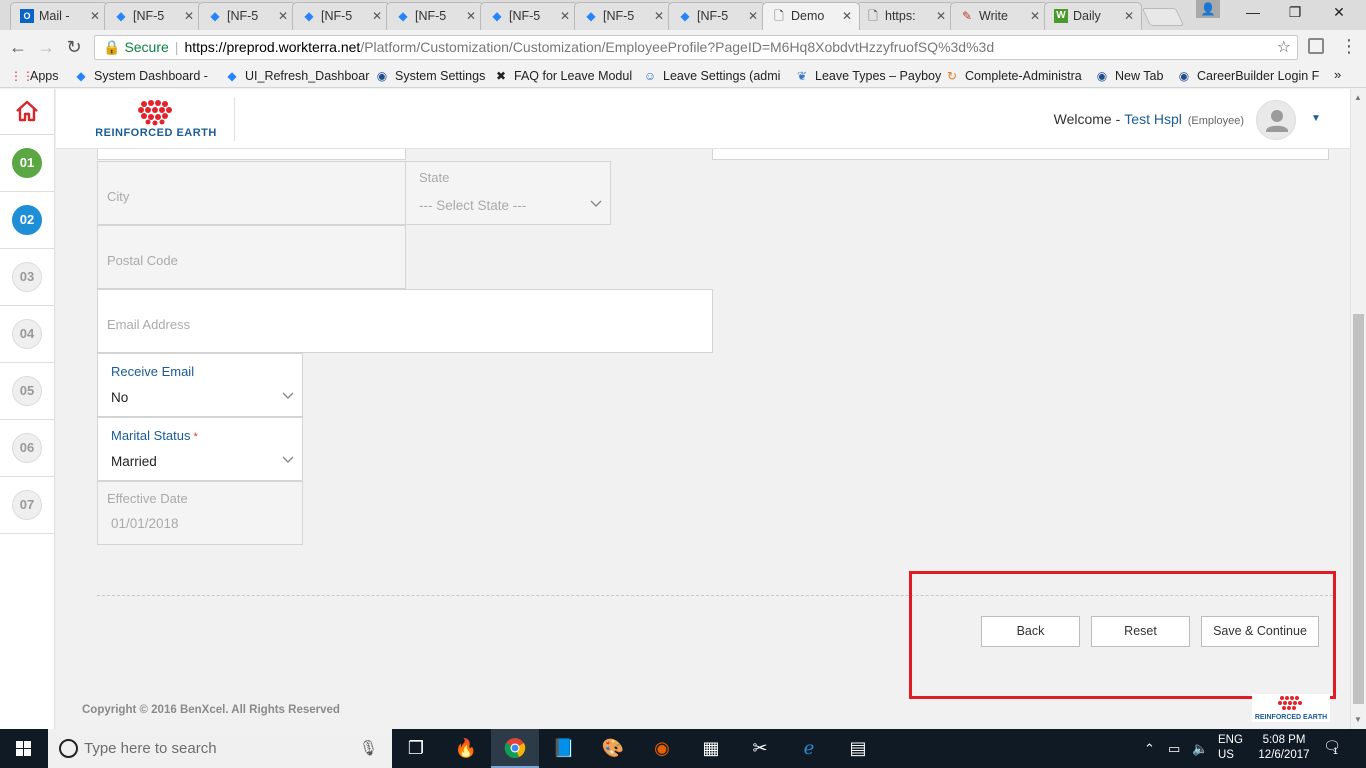 This screenshot has height=768, width=1366. Describe the element at coordinates (1337, 74) in the screenshot. I see `bookmarks-overflow: »` at that location.